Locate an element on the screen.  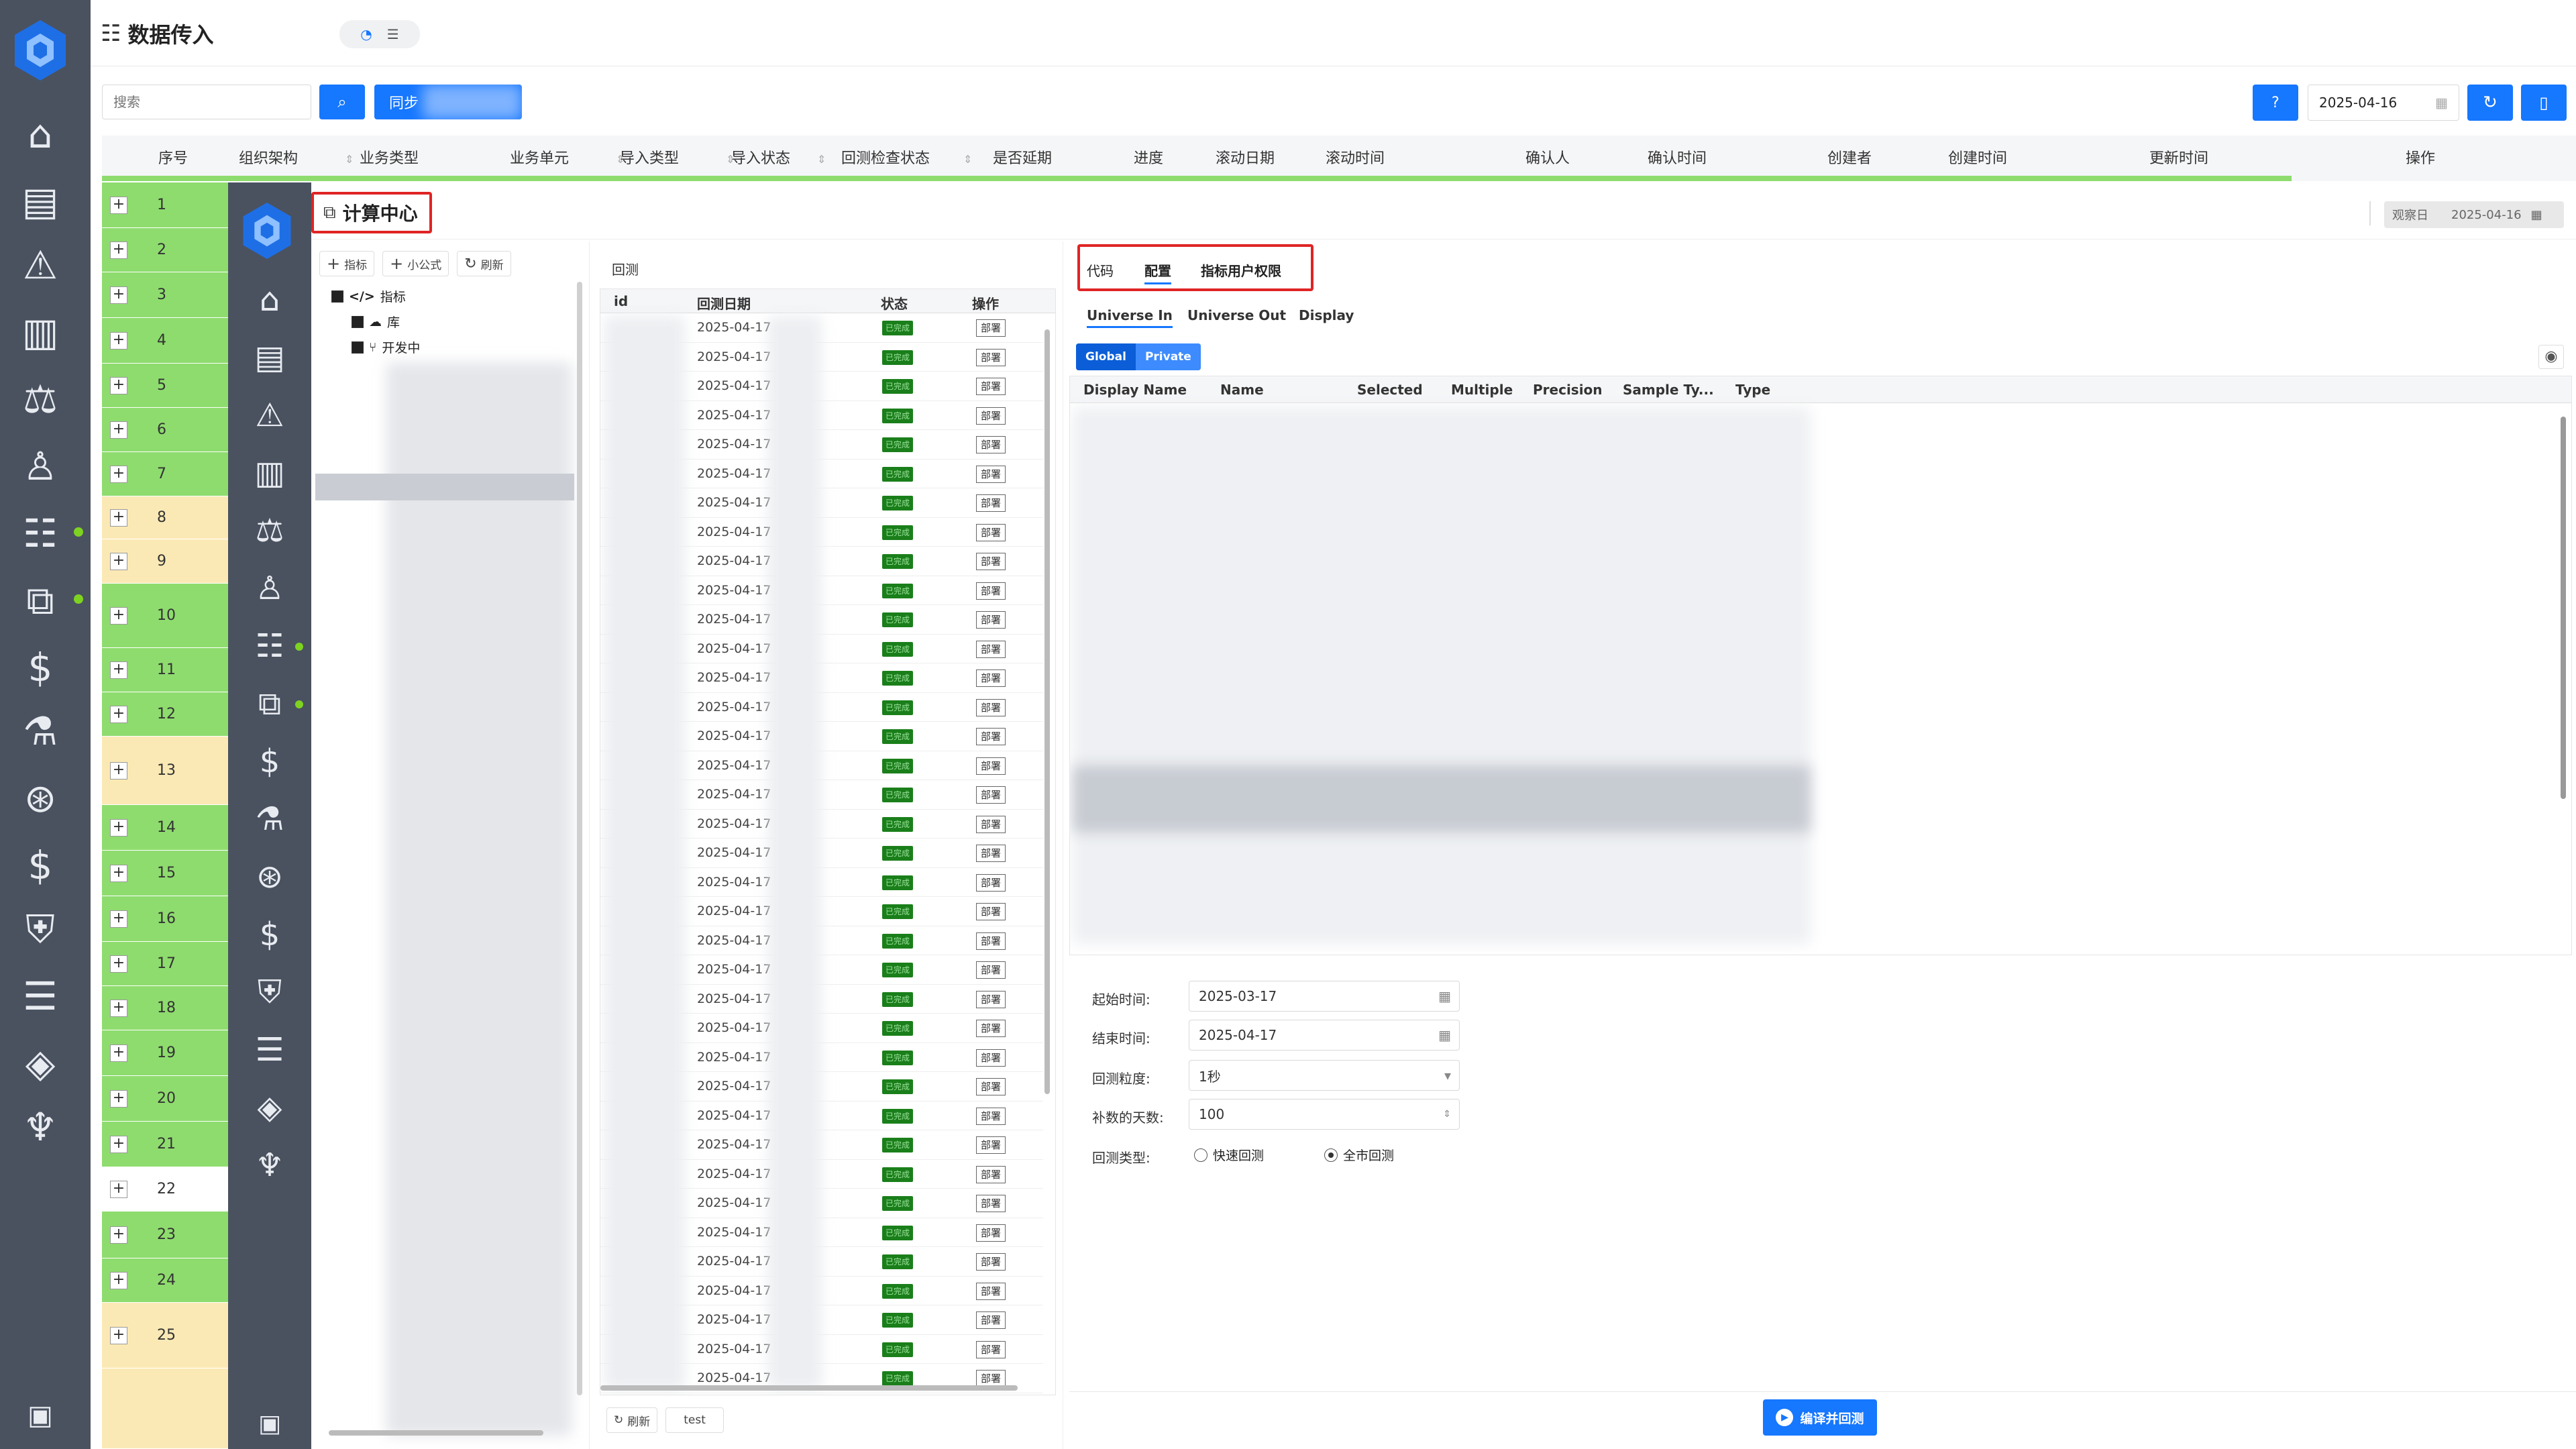
money-chat-icon: $ is located at coordinates (40, 667).